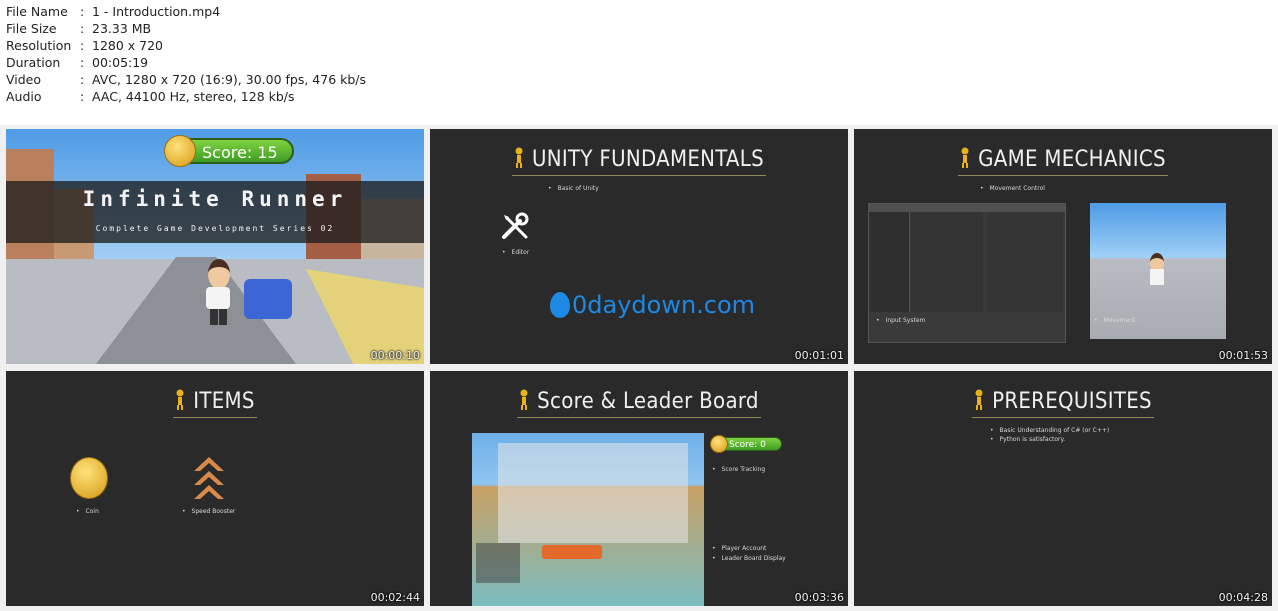  What do you see at coordinates (739, 548) in the screenshot?
I see `slide-bullet: Player Account` at bounding box center [739, 548].